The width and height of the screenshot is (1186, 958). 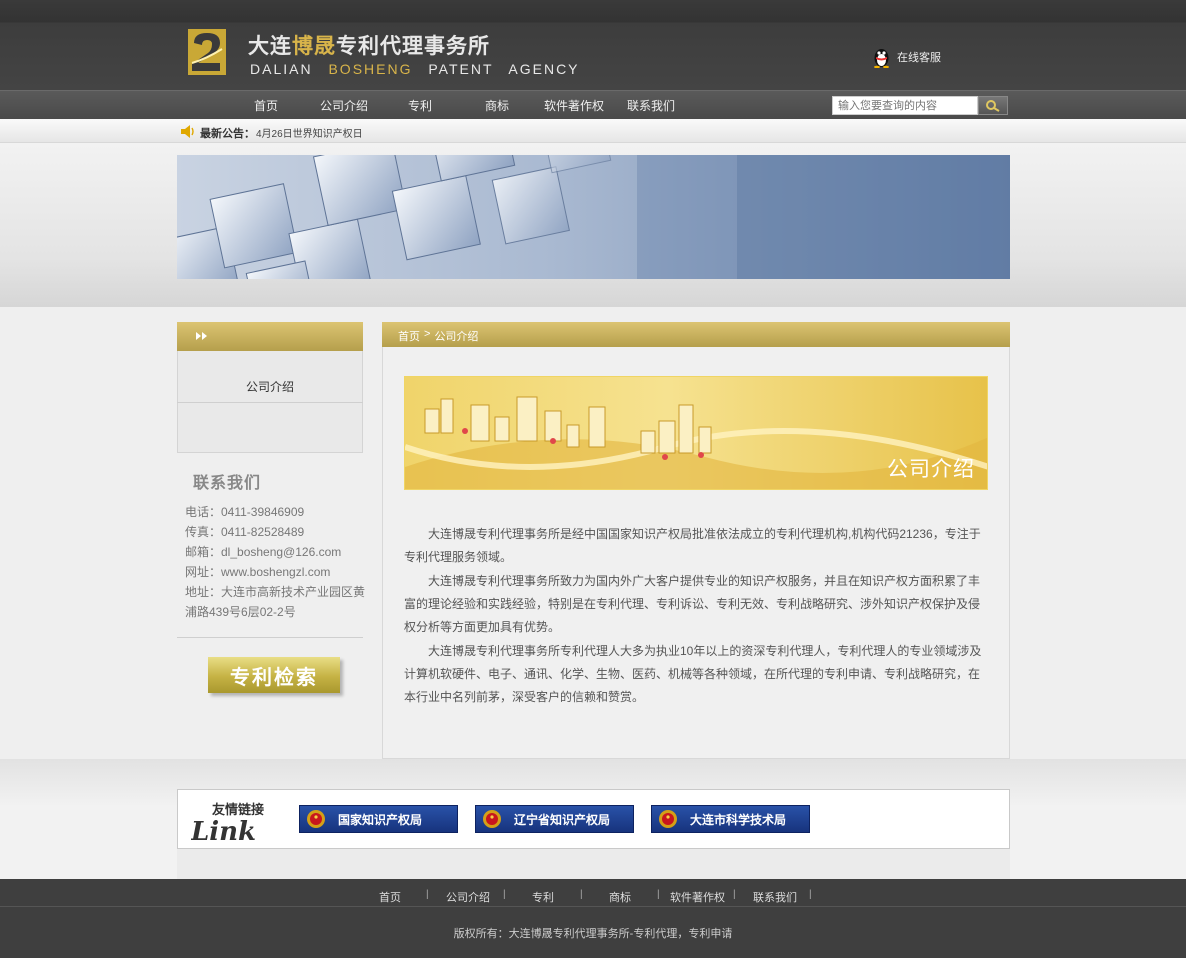 What do you see at coordinates (227, 134) in the screenshot?
I see `notice-label: 最新公告：` at bounding box center [227, 134].